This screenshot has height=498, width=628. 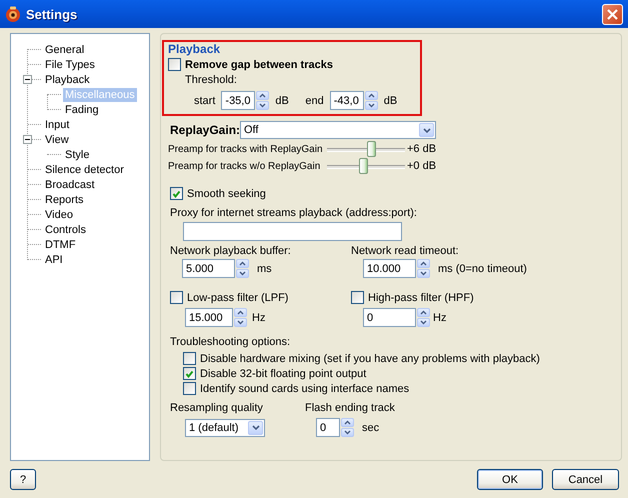 I want to click on checkbox-label: High-pass filter (HPF), so click(x=421, y=298).